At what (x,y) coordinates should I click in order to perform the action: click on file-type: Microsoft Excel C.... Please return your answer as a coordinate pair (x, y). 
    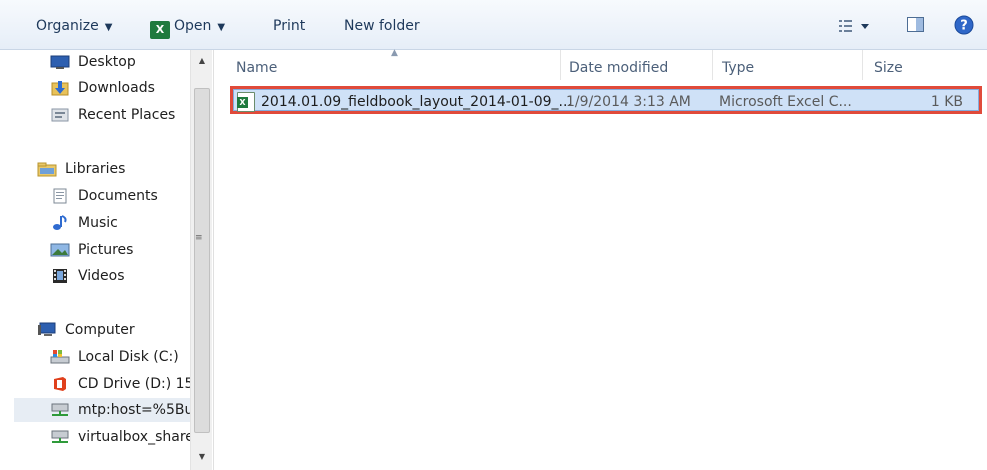
    Looking at the image, I should click on (785, 102).